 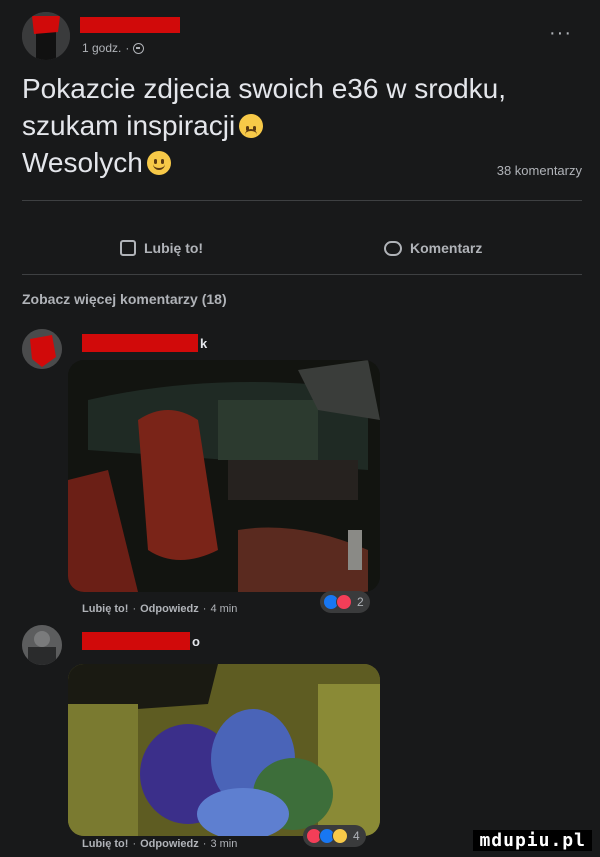 I want to click on comment-time: 3 min, so click(x=223, y=844).